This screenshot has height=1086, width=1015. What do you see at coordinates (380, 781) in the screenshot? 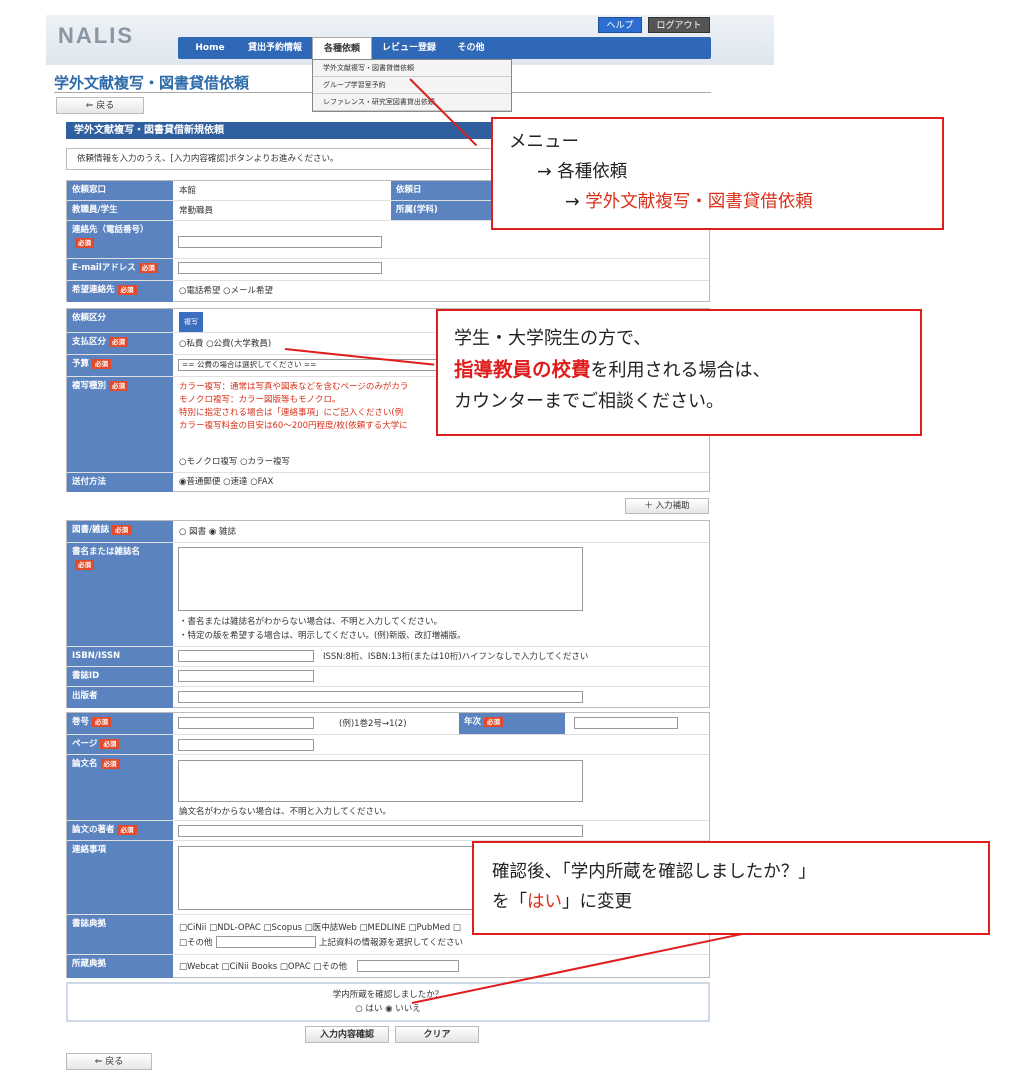
I see `article-title-textarea` at bounding box center [380, 781].